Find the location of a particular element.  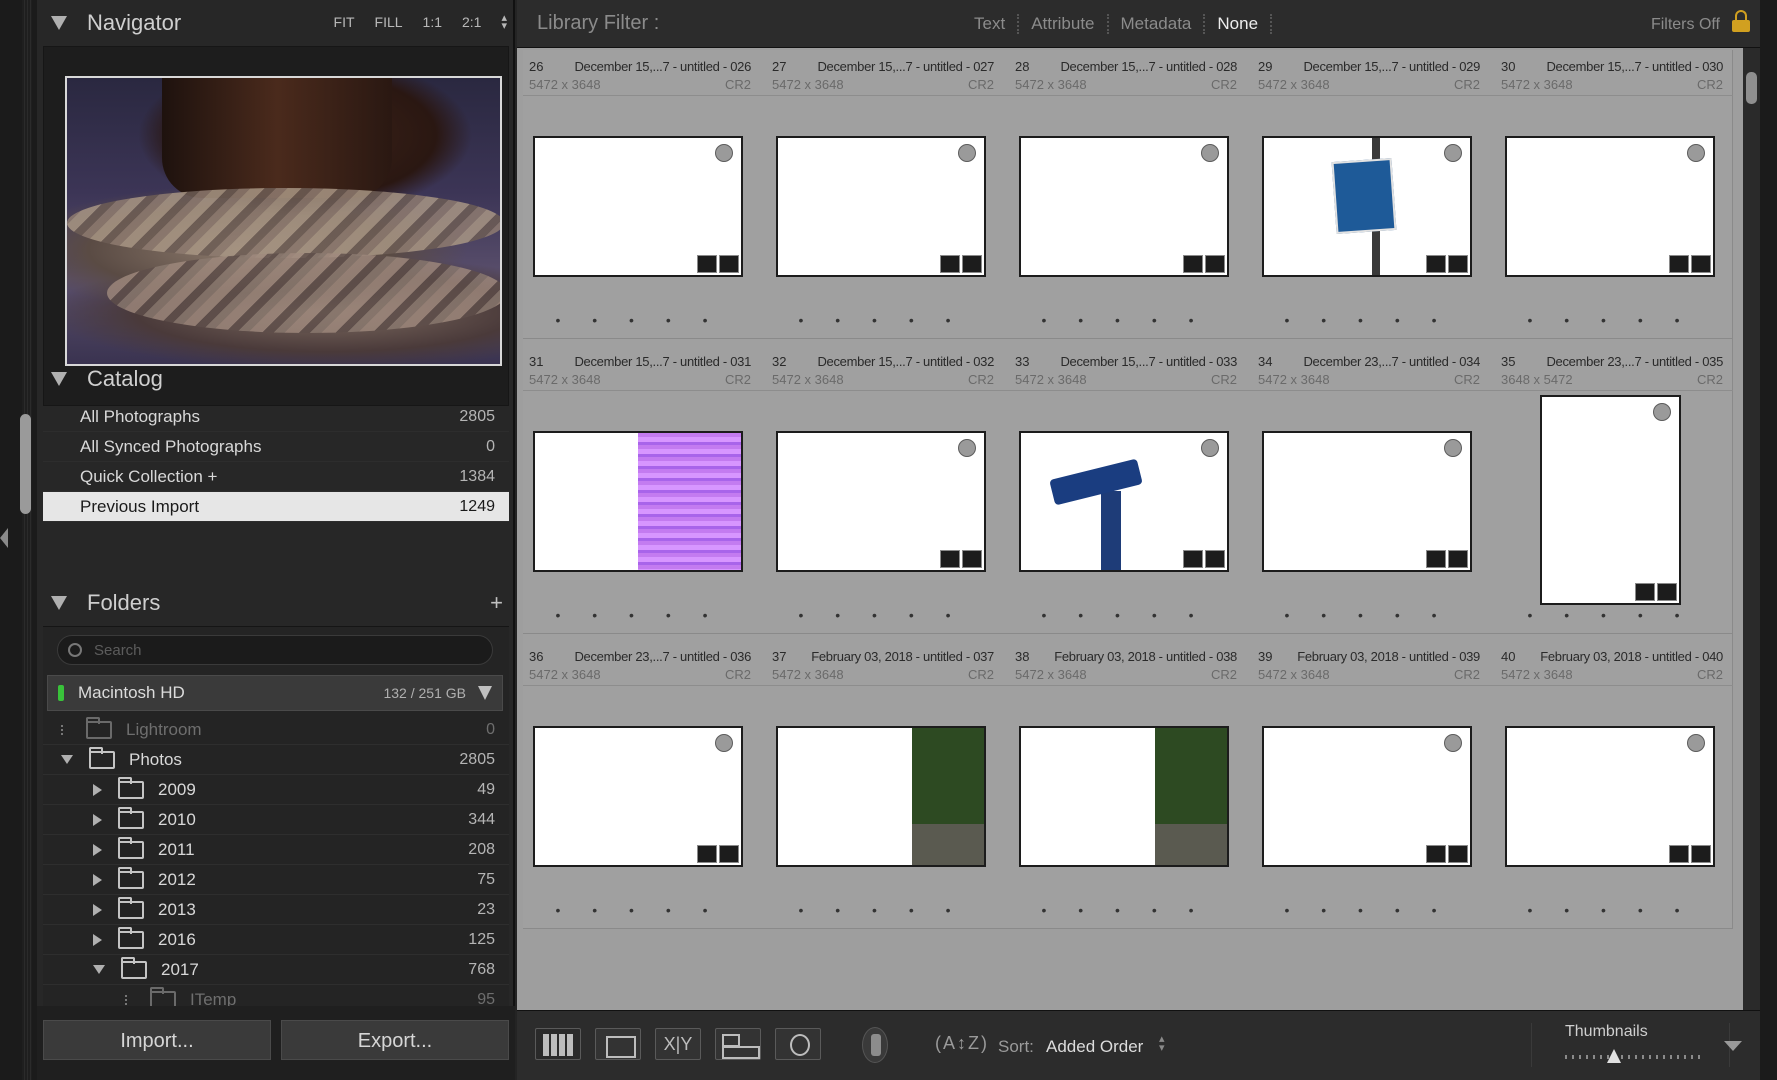

folder-search-input is located at coordinates (284, 650).